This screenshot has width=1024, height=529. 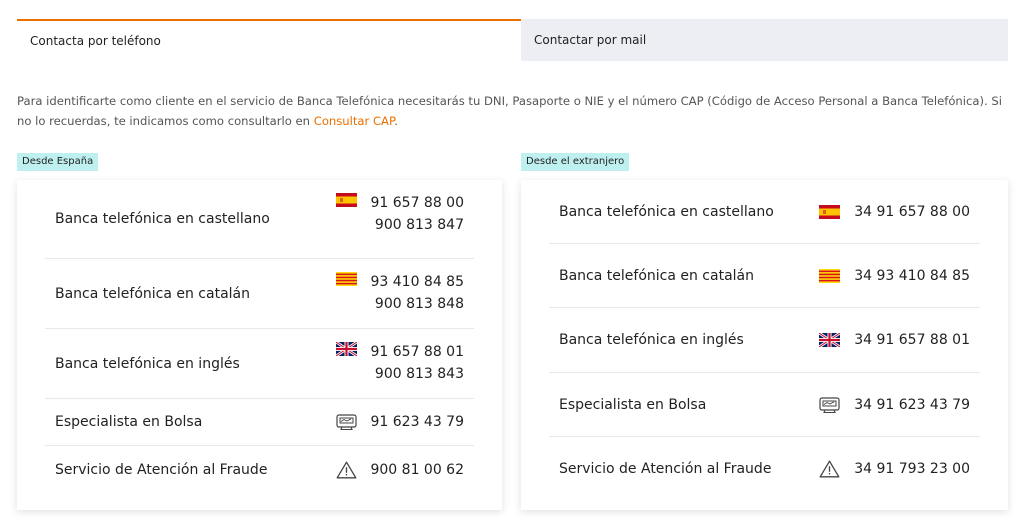 I want to click on badge-from-abroad: Desde el extranjero, so click(x=575, y=162).